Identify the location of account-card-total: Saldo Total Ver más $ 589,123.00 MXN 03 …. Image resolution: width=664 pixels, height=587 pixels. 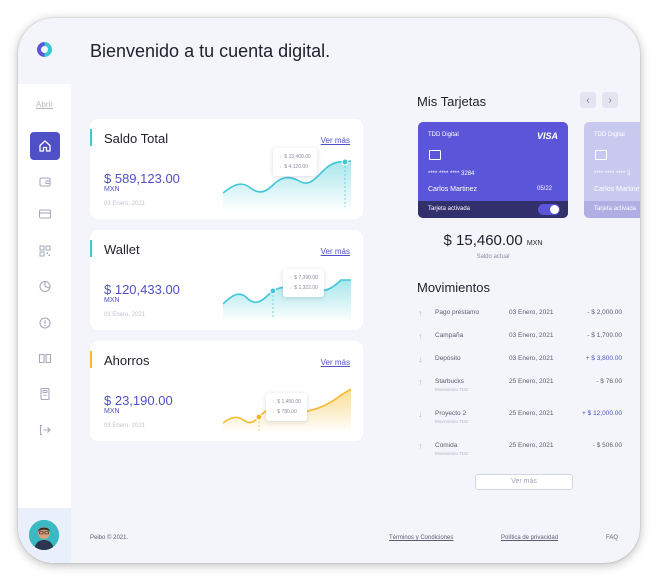
(226, 169).